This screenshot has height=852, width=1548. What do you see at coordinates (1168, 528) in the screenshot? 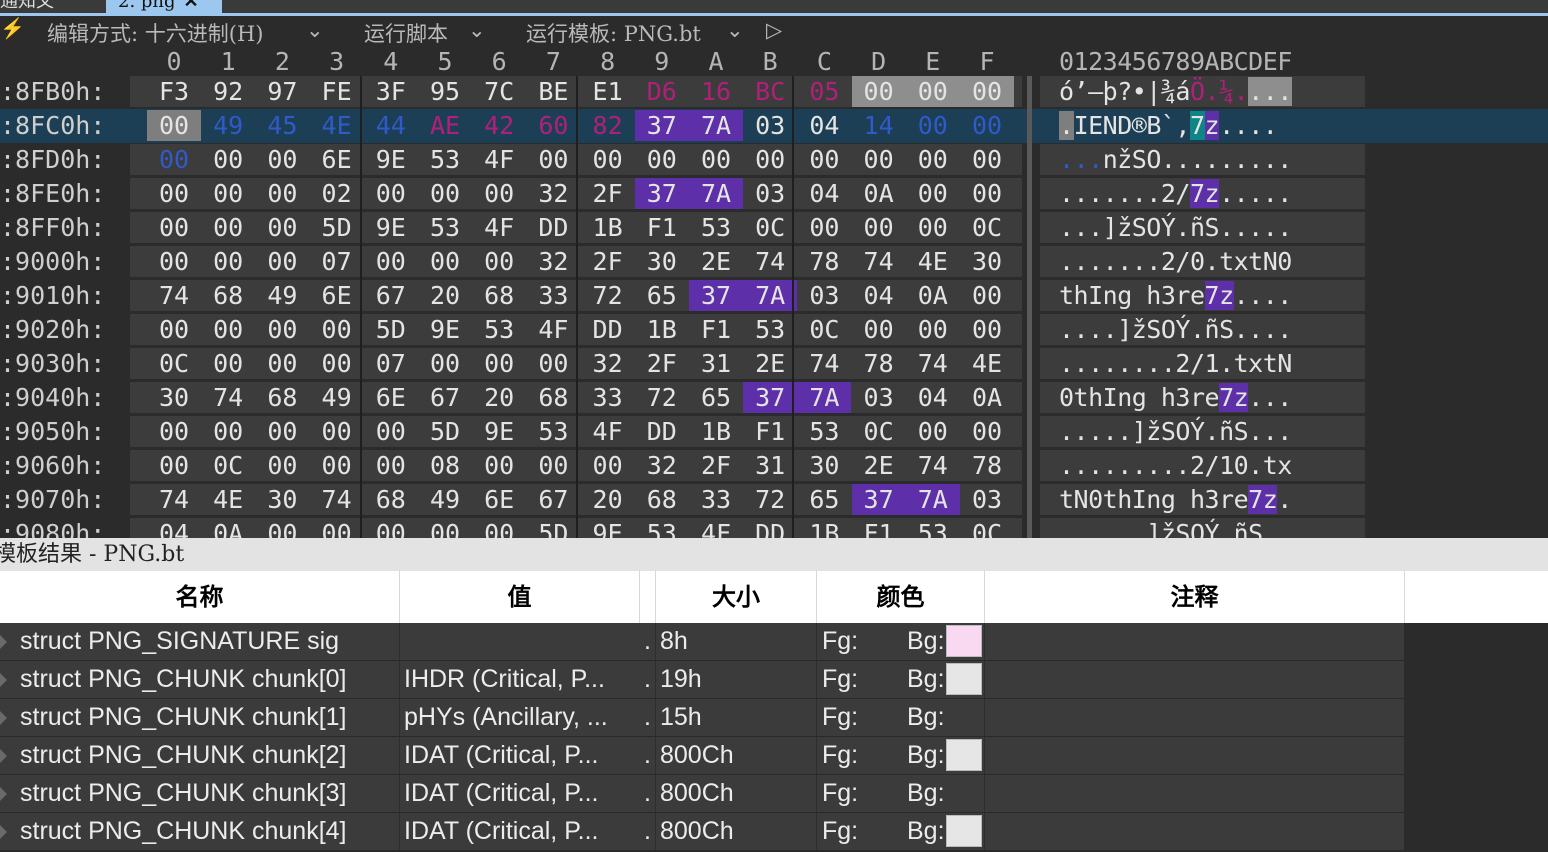
I see `ascii-text: ......]žSOÝ.ñS.` at bounding box center [1168, 528].